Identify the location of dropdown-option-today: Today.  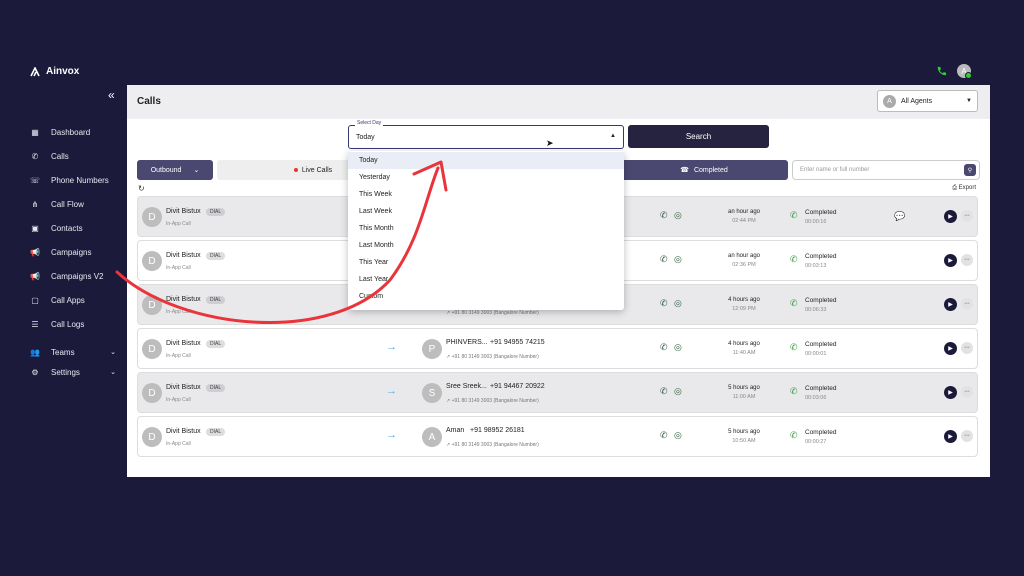
(486, 160).